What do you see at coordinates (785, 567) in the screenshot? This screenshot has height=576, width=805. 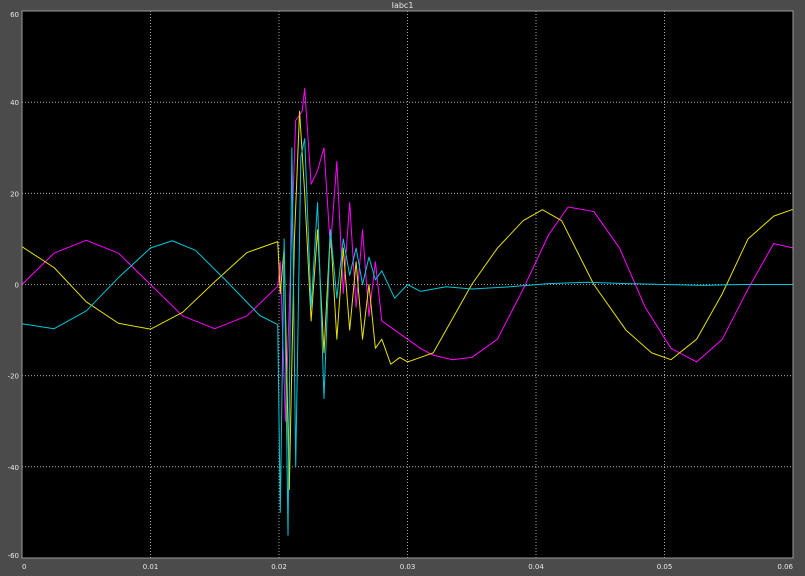 I see `x-tick-label: 0.06` at bounding box center [785, 567].